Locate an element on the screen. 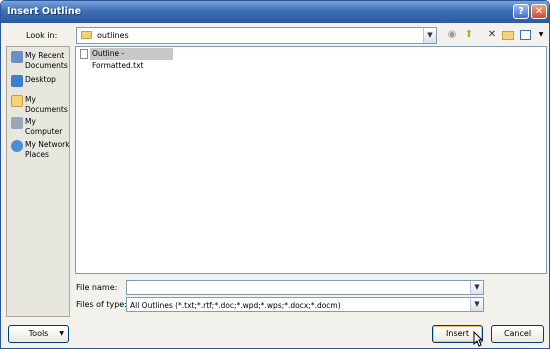 The width and height of the screenshot is (550, 349). folder-icon is located at coordinates (86, 35).